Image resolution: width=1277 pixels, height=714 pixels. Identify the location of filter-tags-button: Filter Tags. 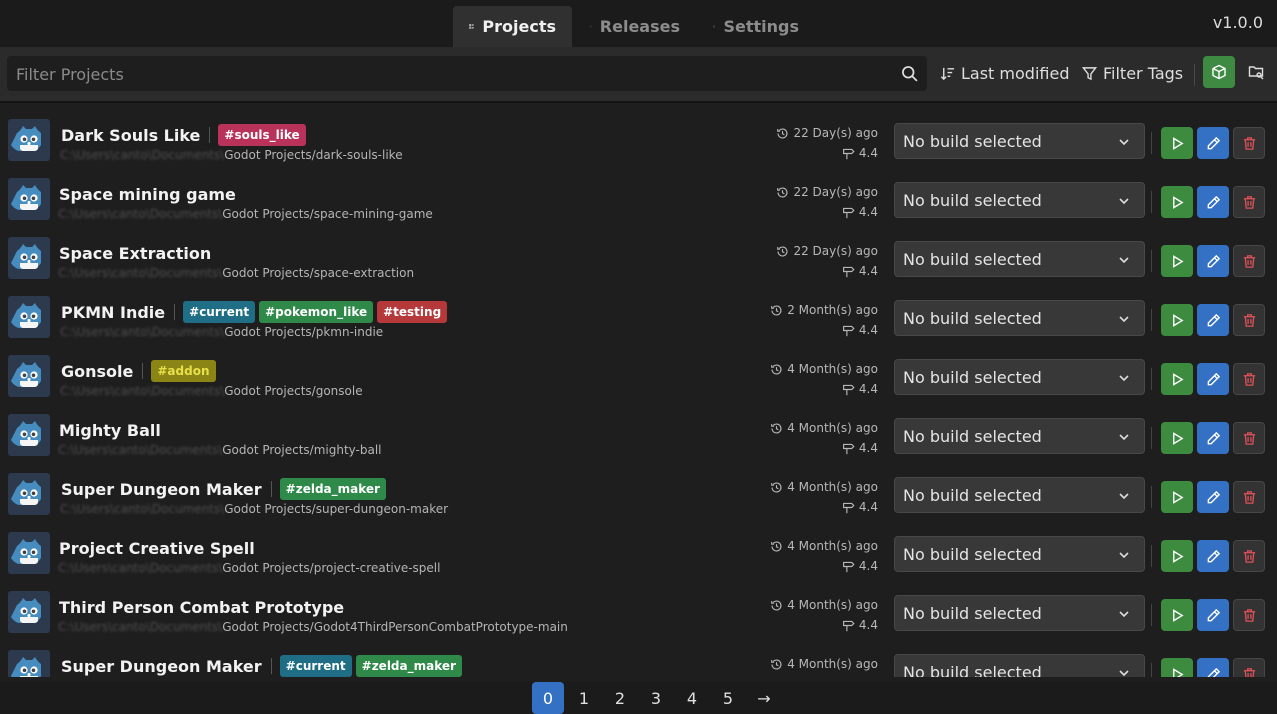
(1132, 73).